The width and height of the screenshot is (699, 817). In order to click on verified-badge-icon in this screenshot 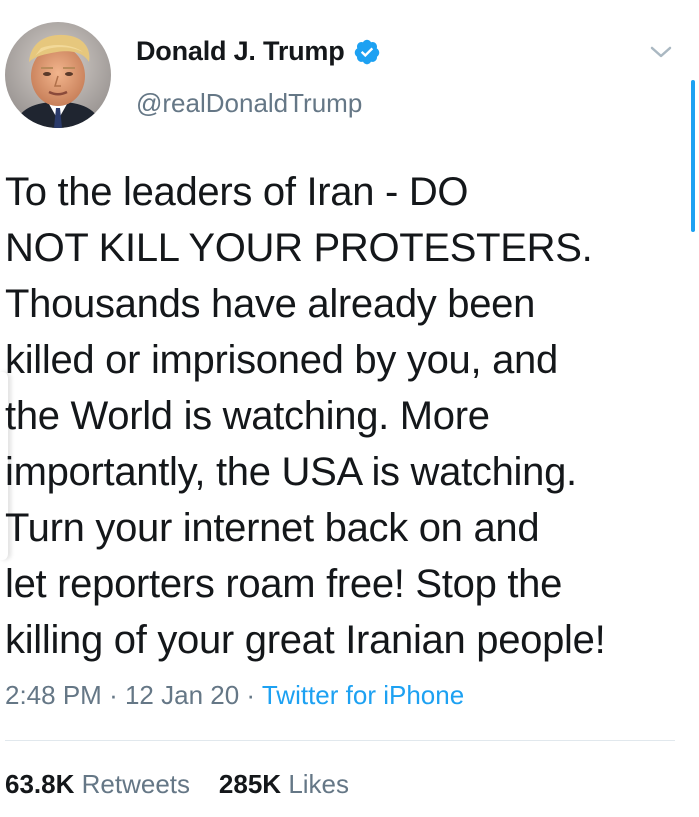, I will do `click(367, 52)`.